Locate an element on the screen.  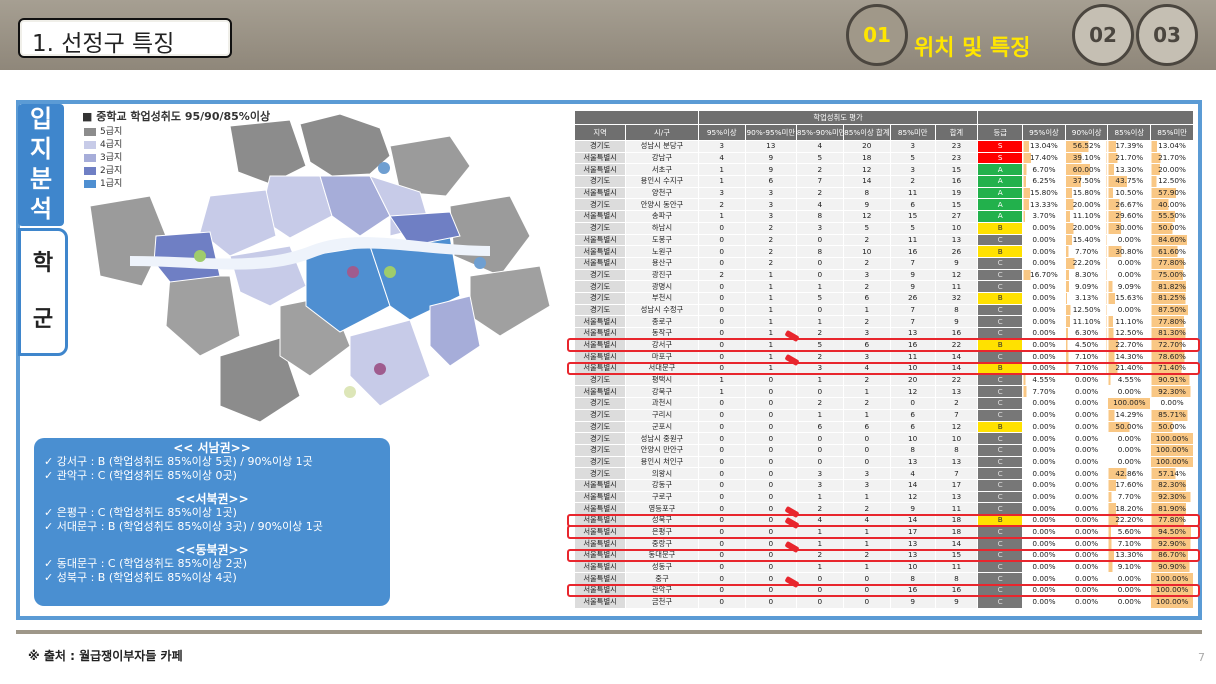
side-tab-location-analysis: 입 지 분 석 is located at coordinates (41, 165).